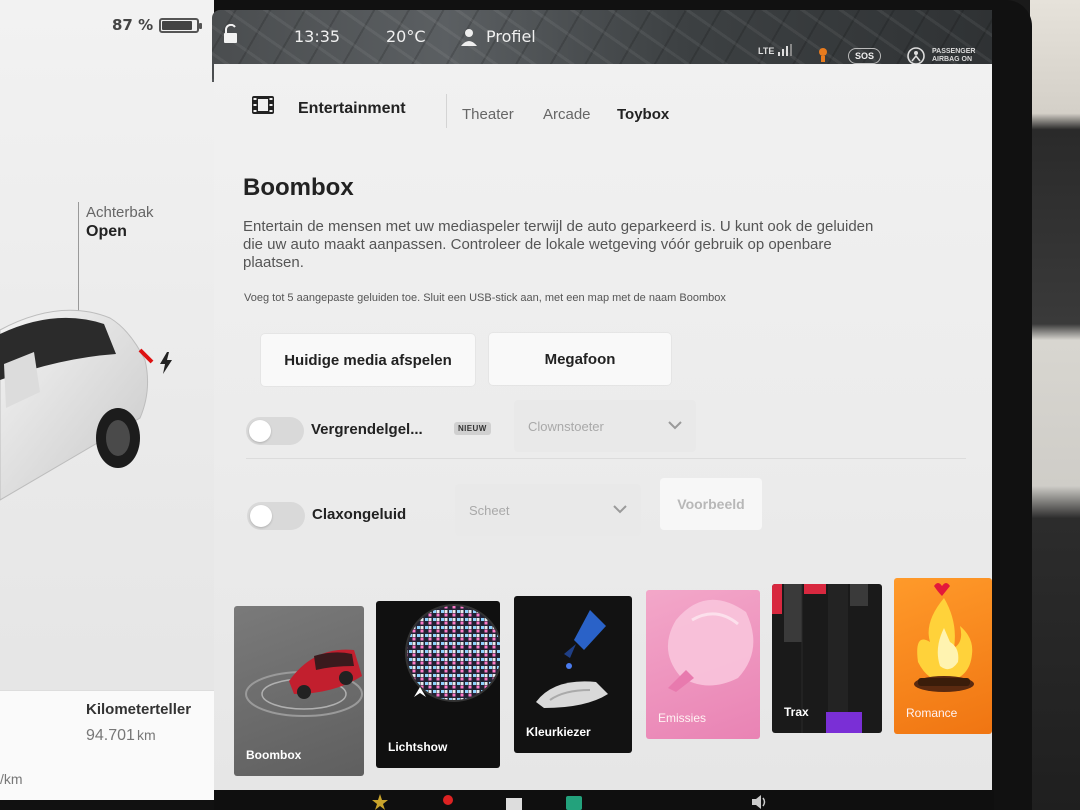 The height and width of the screenshot is (810, 1080). Describe the element at coordinates (604, 800) in the screenshot. I see `bottom-dock` at that location.